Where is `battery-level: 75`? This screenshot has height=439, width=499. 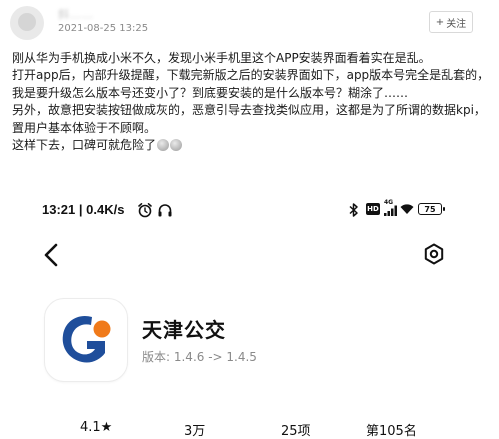
battery-level: 75 is located at coordinates (430, 209).